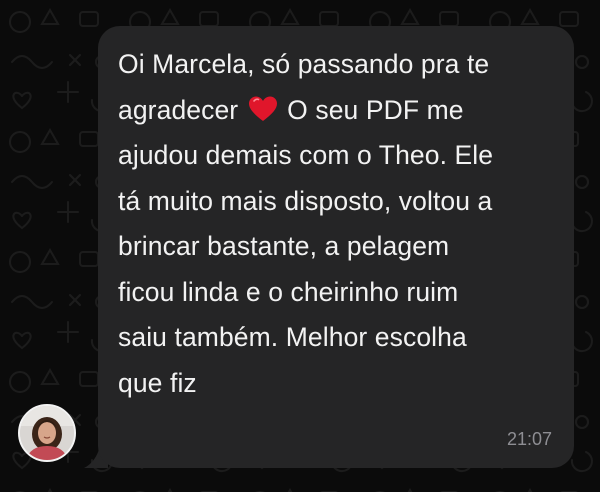 Image resolution: width=600 pixels, height=492 pixels. I want to click on message-line: O seu PDF me, so click(375, 109).